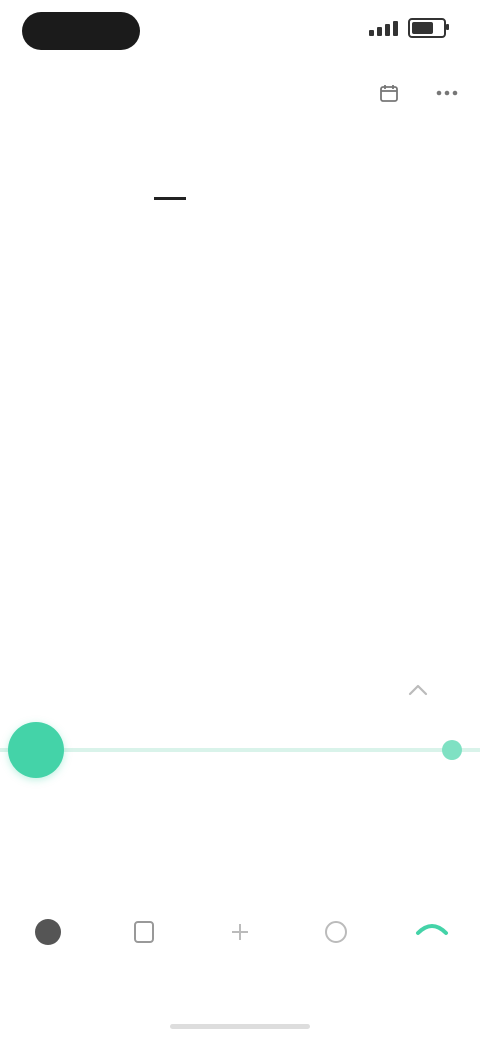 This screenshot has height=1040, width=480. I want to click on status-indicators, so click(409, 28).